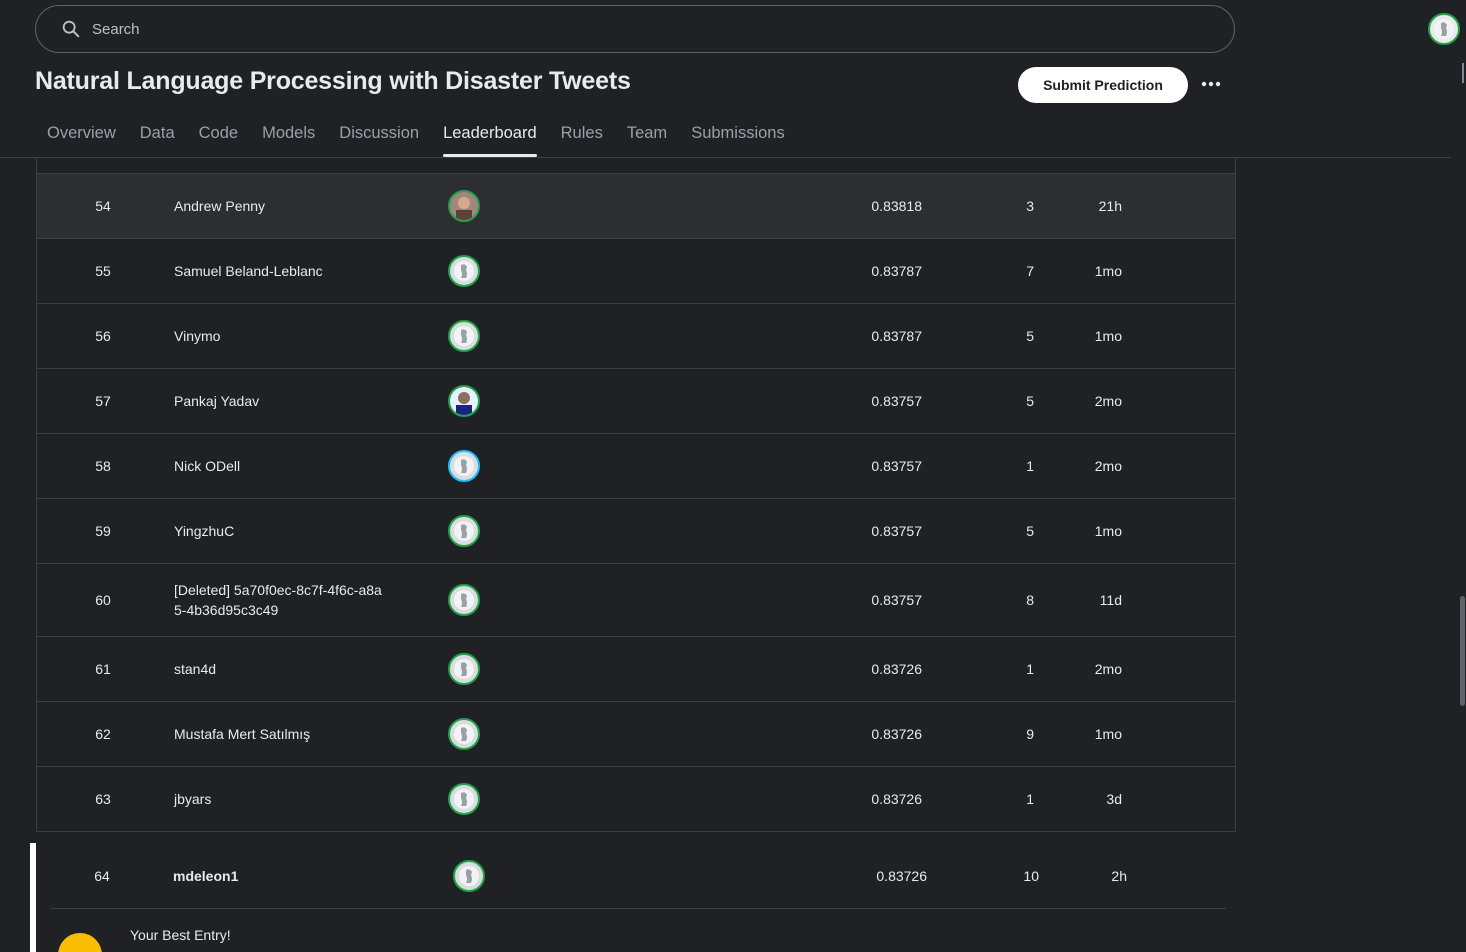  Describe the element at coordinates (218, 135) in the screenshot. I see `tab-code: Code` at that location.